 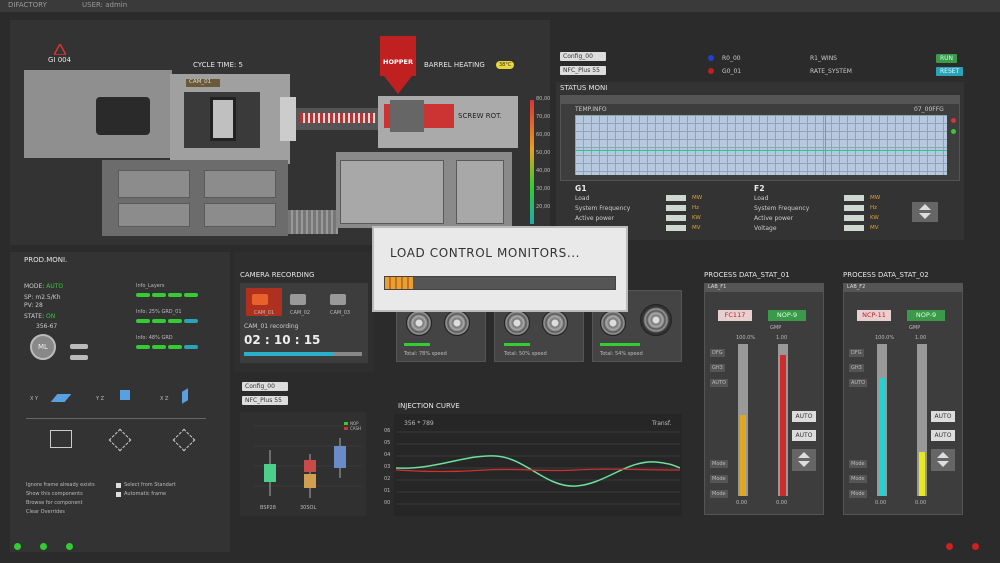 What do you see at coordinates (43, 347) in the screenshot?
I see `avatar: ML` at bounding box center [43, 347].